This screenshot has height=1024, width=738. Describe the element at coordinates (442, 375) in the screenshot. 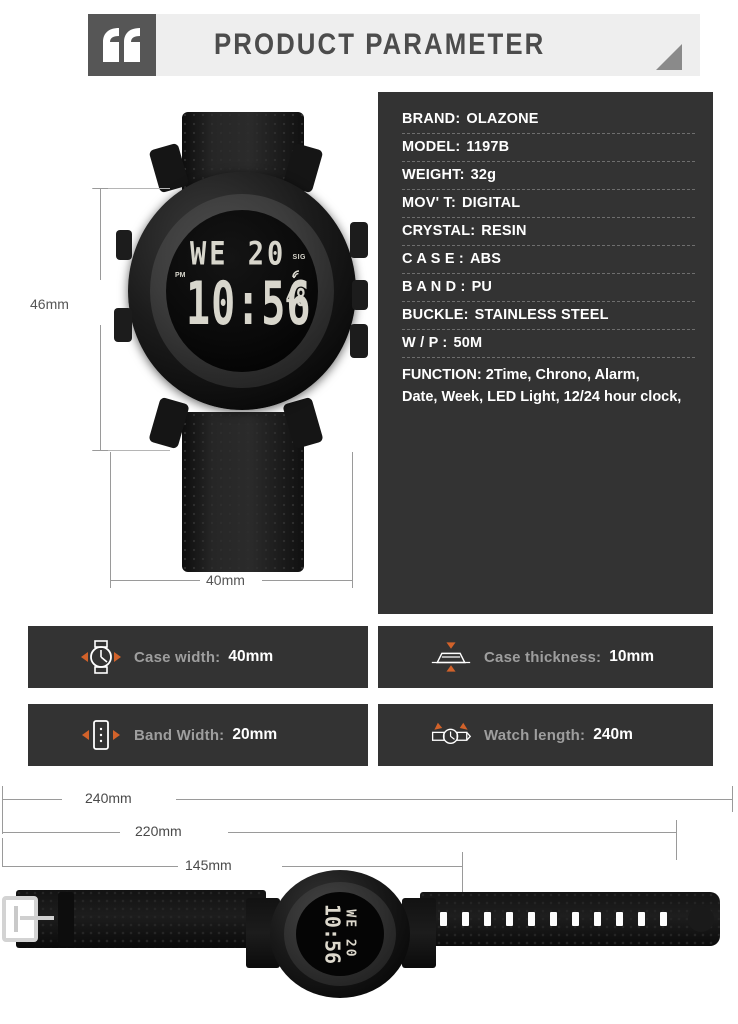

I see `spec-key: FUNCTION:` at that location.